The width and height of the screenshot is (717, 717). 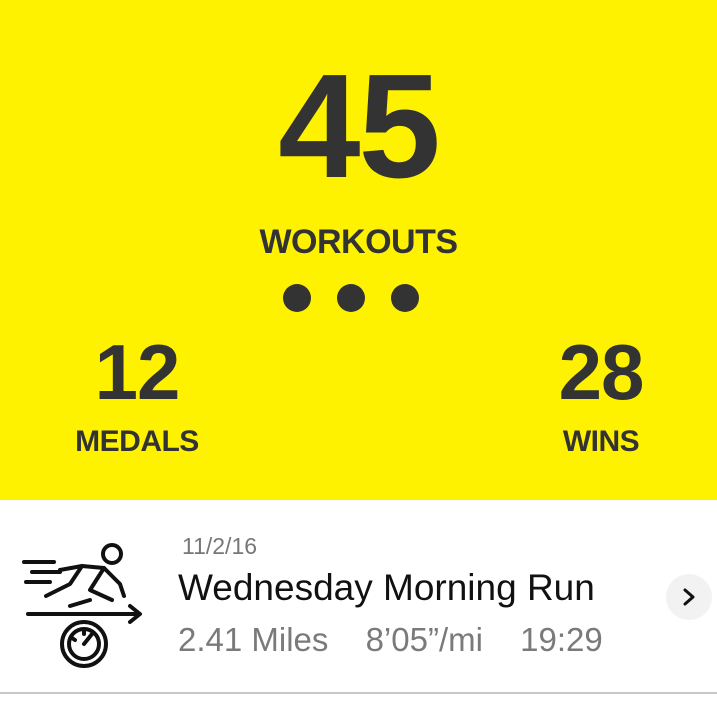 What do you see at coordinates (359, 126) in the screenshot?
I see `workouts-count: 45` at bounding box center [359, 126].